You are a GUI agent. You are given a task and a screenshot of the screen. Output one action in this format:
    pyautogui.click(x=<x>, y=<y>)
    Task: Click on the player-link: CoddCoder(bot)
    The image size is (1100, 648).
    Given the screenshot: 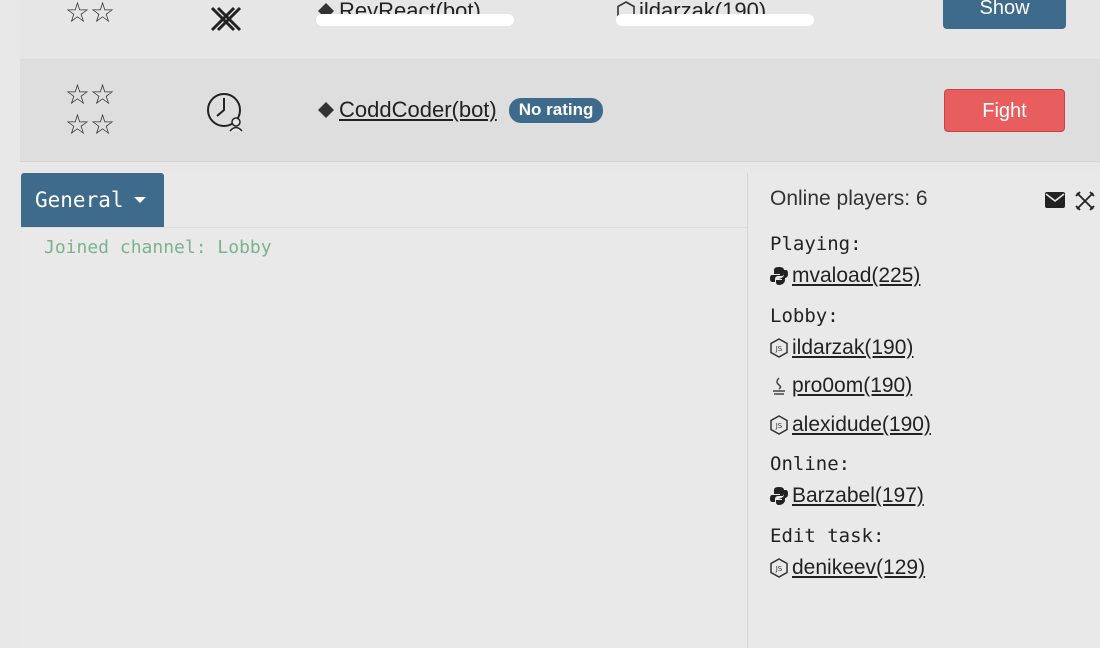 What is the action you would take?
    pyautogui.click(x=418, y=110)
    